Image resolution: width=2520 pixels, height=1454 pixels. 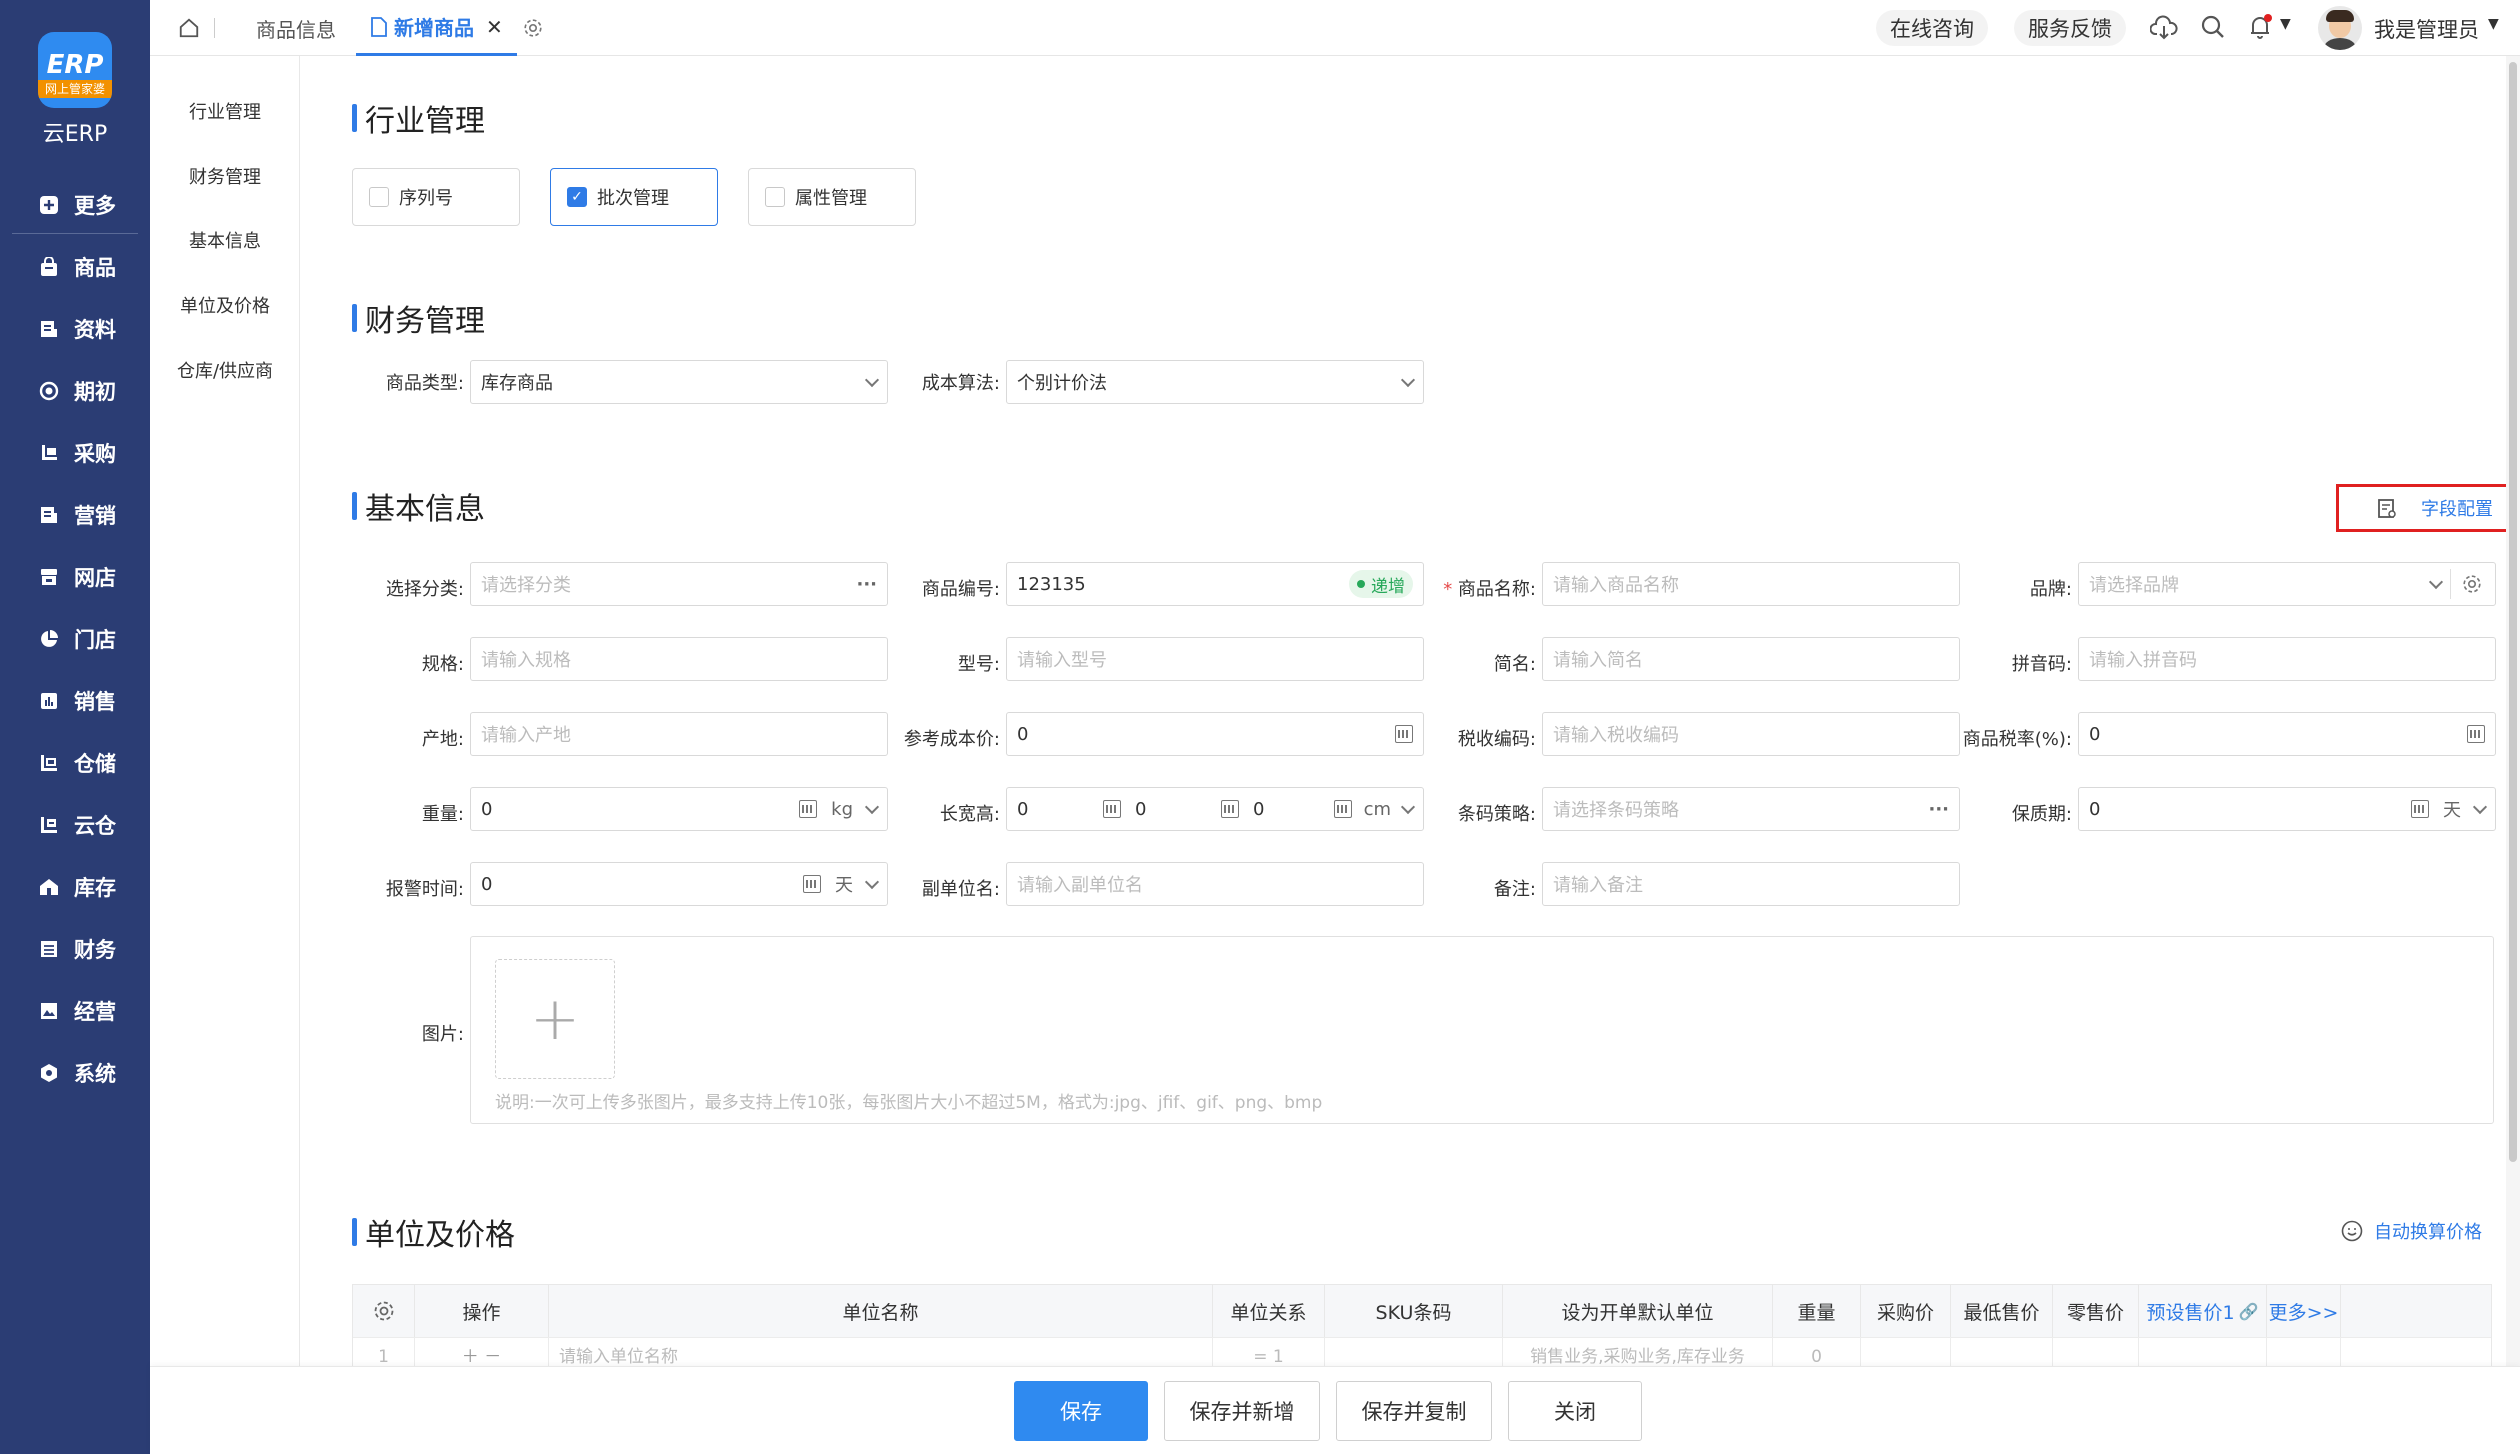 I want to click on shelf-life-unit-select: 天, so click(x=2452, y=809).